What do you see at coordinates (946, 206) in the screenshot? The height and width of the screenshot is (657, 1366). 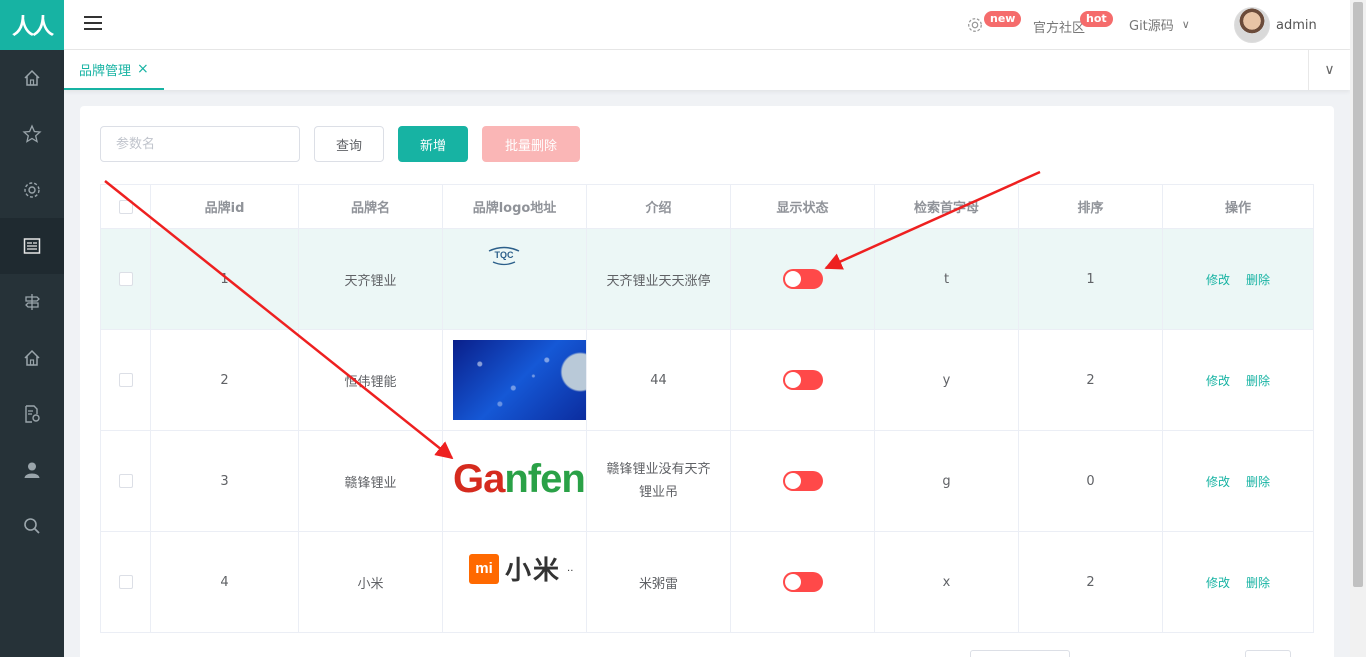 I see `col-header: 检索首字母` at bounding box center [946, 206].